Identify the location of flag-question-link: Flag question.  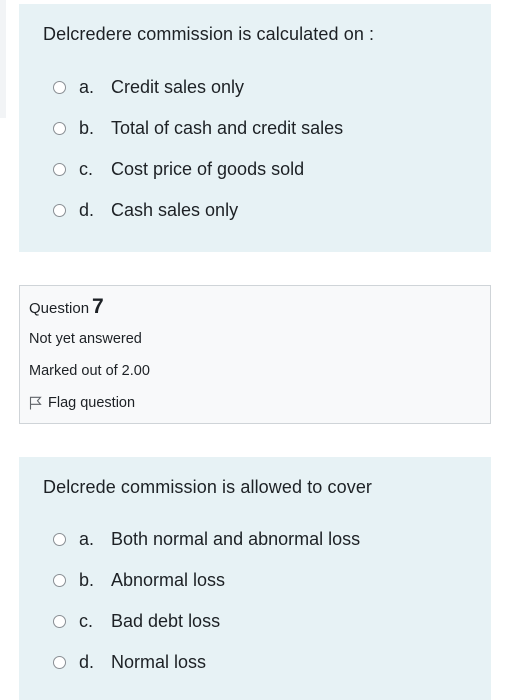
(82, 403).